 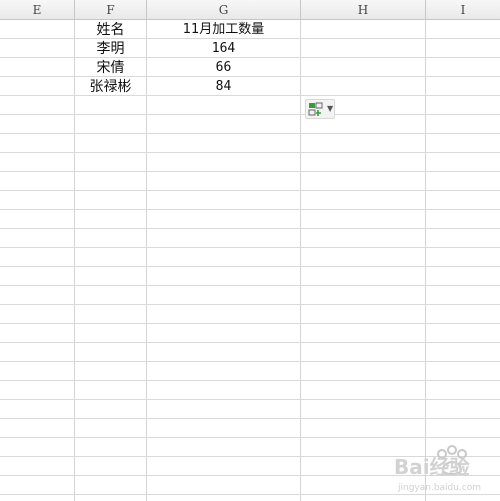 What do you see at coordinates (439, 488) in the screenshot?
I see `watermark-url: jingyan.baidu.com` at bounding box center [439, 488].